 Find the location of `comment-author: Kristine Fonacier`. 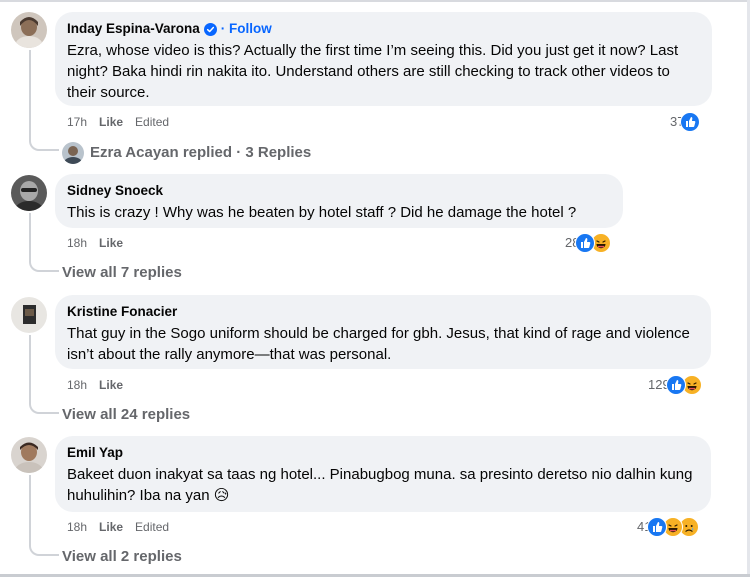

comment-author: Kristine Fonacier is located at coordinates (122, 312).